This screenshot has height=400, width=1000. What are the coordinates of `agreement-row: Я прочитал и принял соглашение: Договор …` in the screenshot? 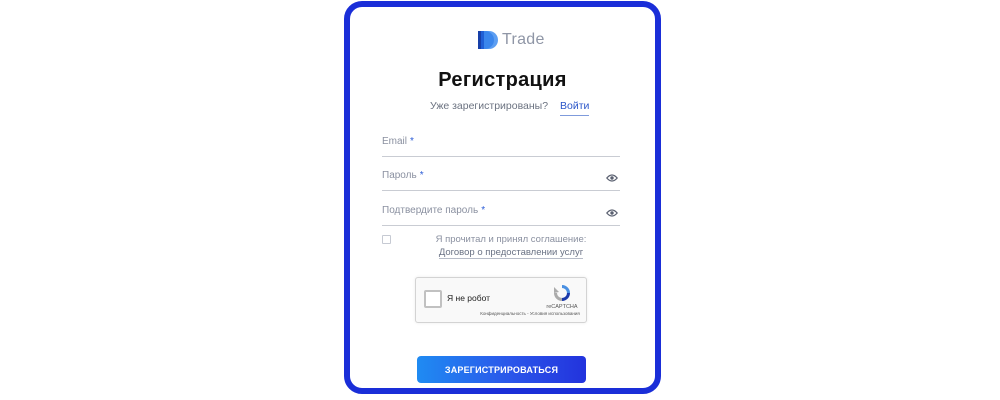 It's located at (502, 249).